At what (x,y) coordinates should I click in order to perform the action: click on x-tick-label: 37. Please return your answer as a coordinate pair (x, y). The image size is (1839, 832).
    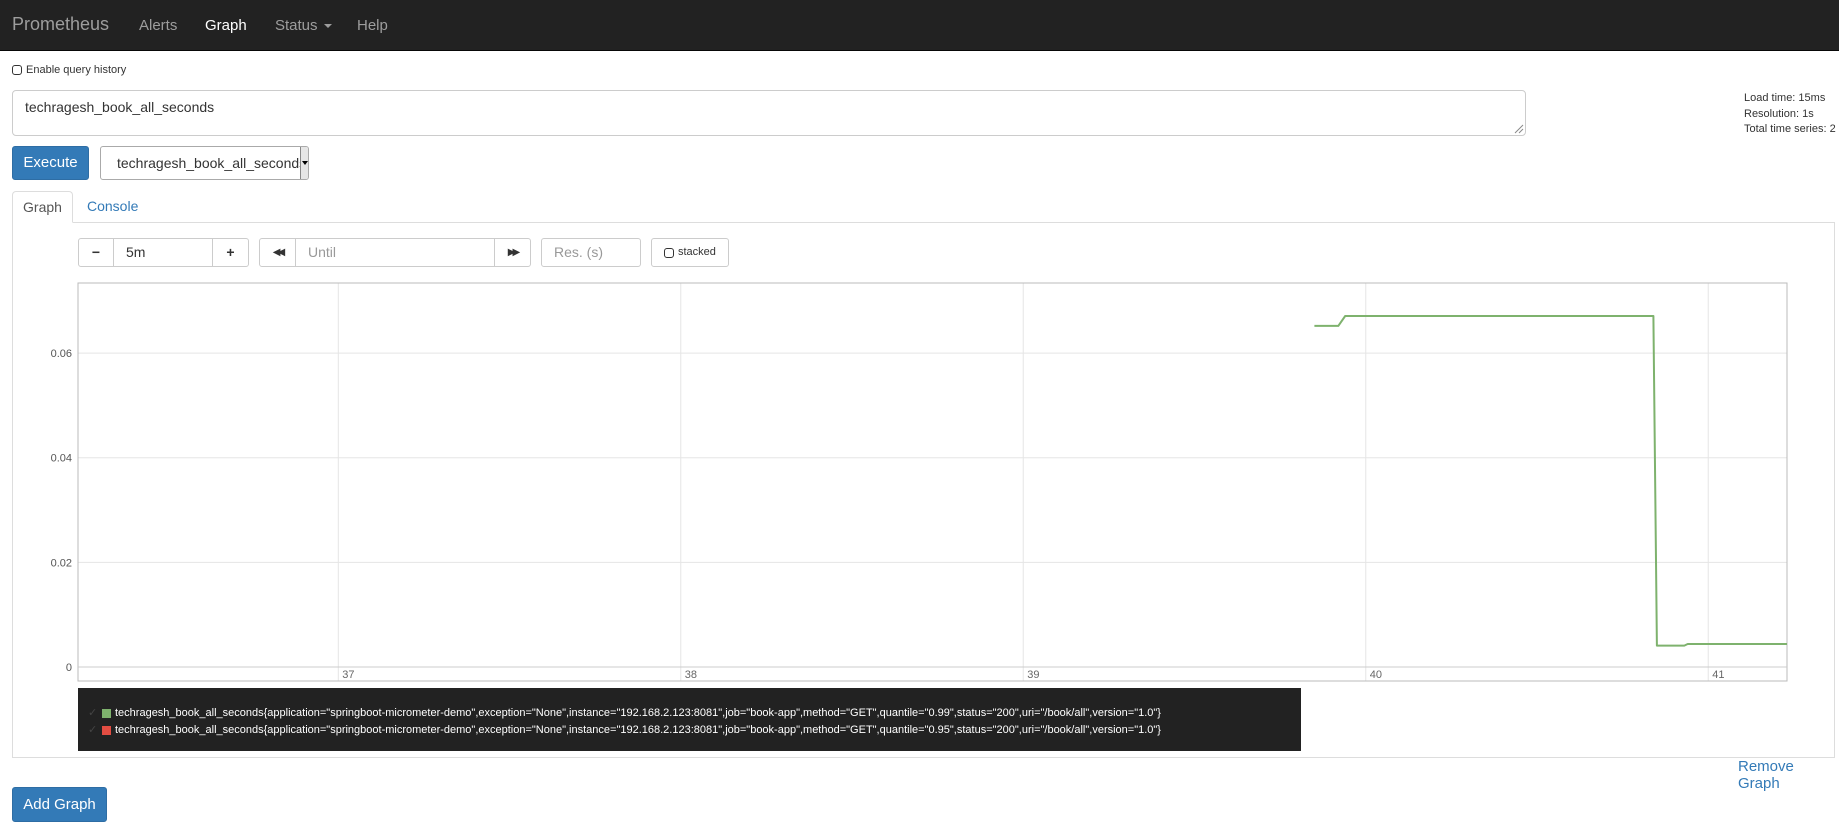
    Looking at the image, I should click on (348, 675).